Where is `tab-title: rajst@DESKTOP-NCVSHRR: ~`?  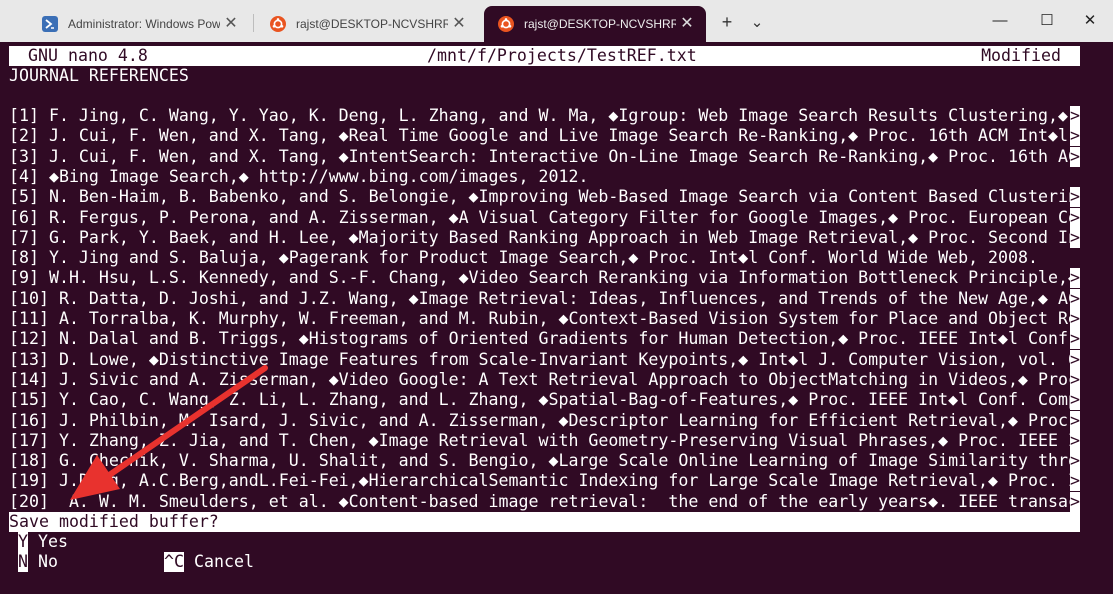 tab-title: rajst@DESKTOP-NCVSHRR: ~ is located at coordinates (600, 24).